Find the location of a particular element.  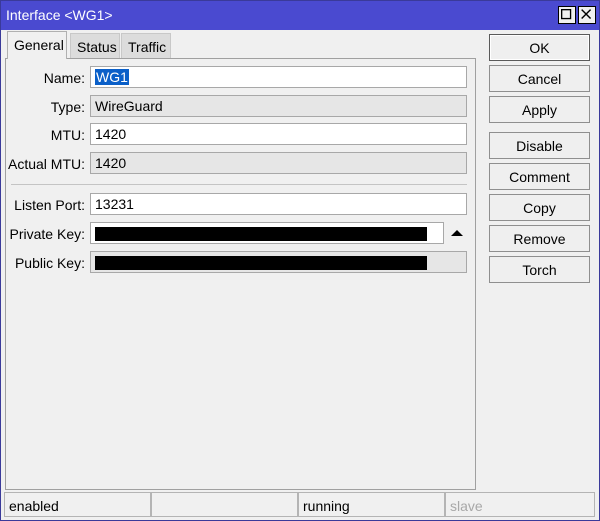

remove-button: Remove is located at coordinates (539, 238).